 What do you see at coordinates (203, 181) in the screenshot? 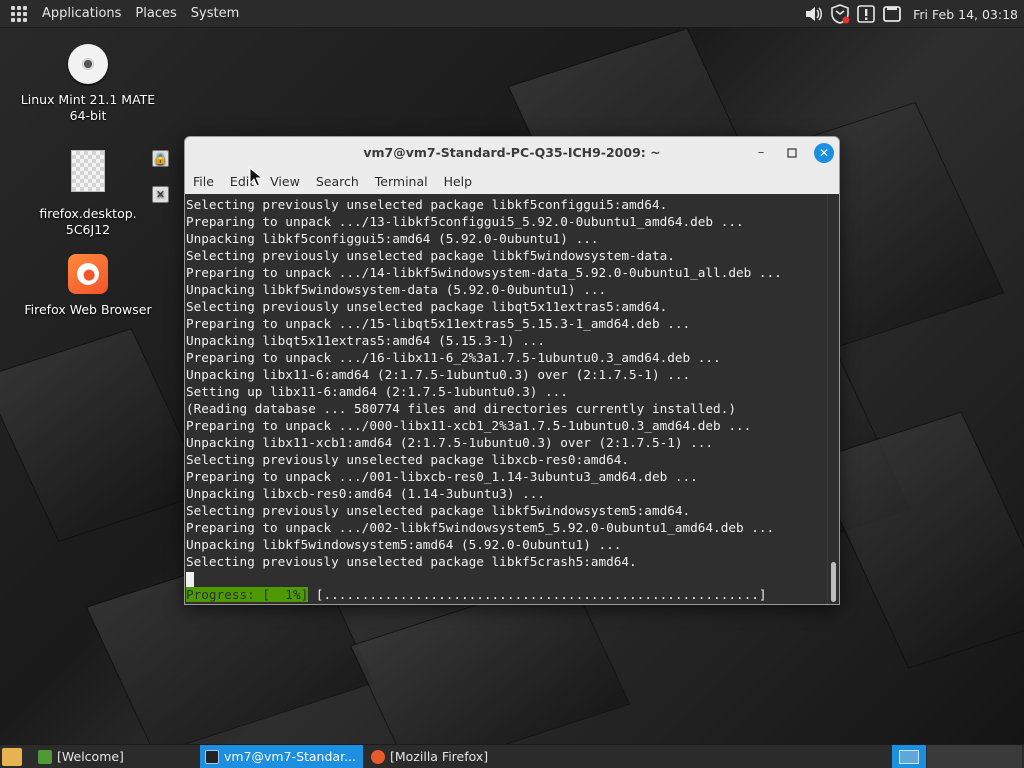
I see `menu-file: File` at bounding box center [203, 181].